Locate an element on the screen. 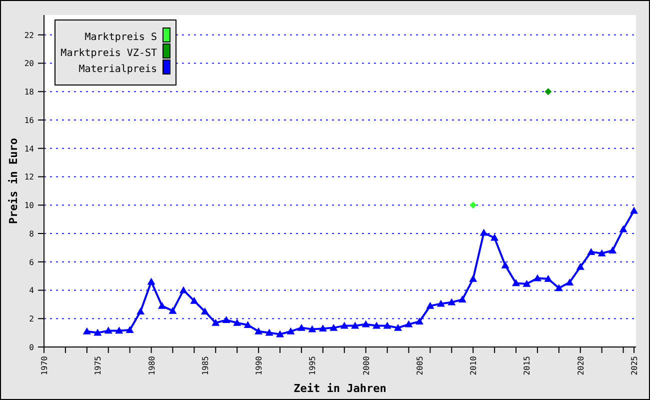 The image size is (650, 400). legend-label: Marktpreis VZ-ST is located at coordinates (108, 53).